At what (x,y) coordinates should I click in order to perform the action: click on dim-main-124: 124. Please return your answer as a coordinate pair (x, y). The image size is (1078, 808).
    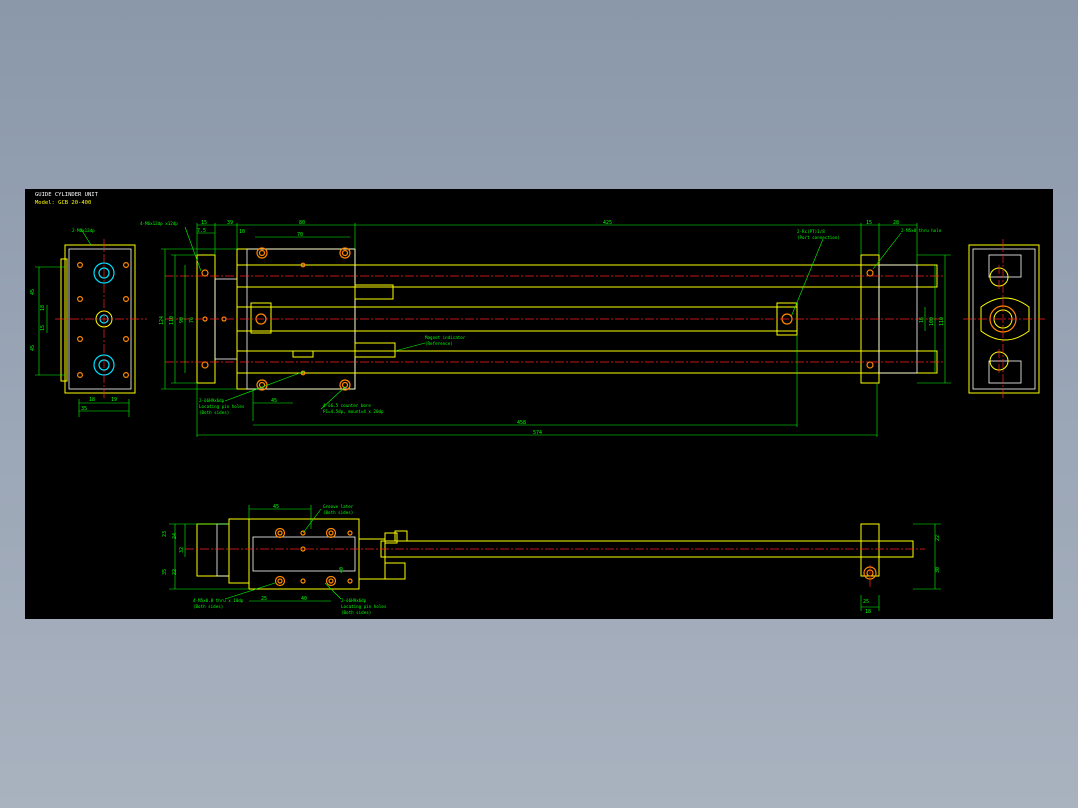
    Looking at the image, I should click on (162, 320).